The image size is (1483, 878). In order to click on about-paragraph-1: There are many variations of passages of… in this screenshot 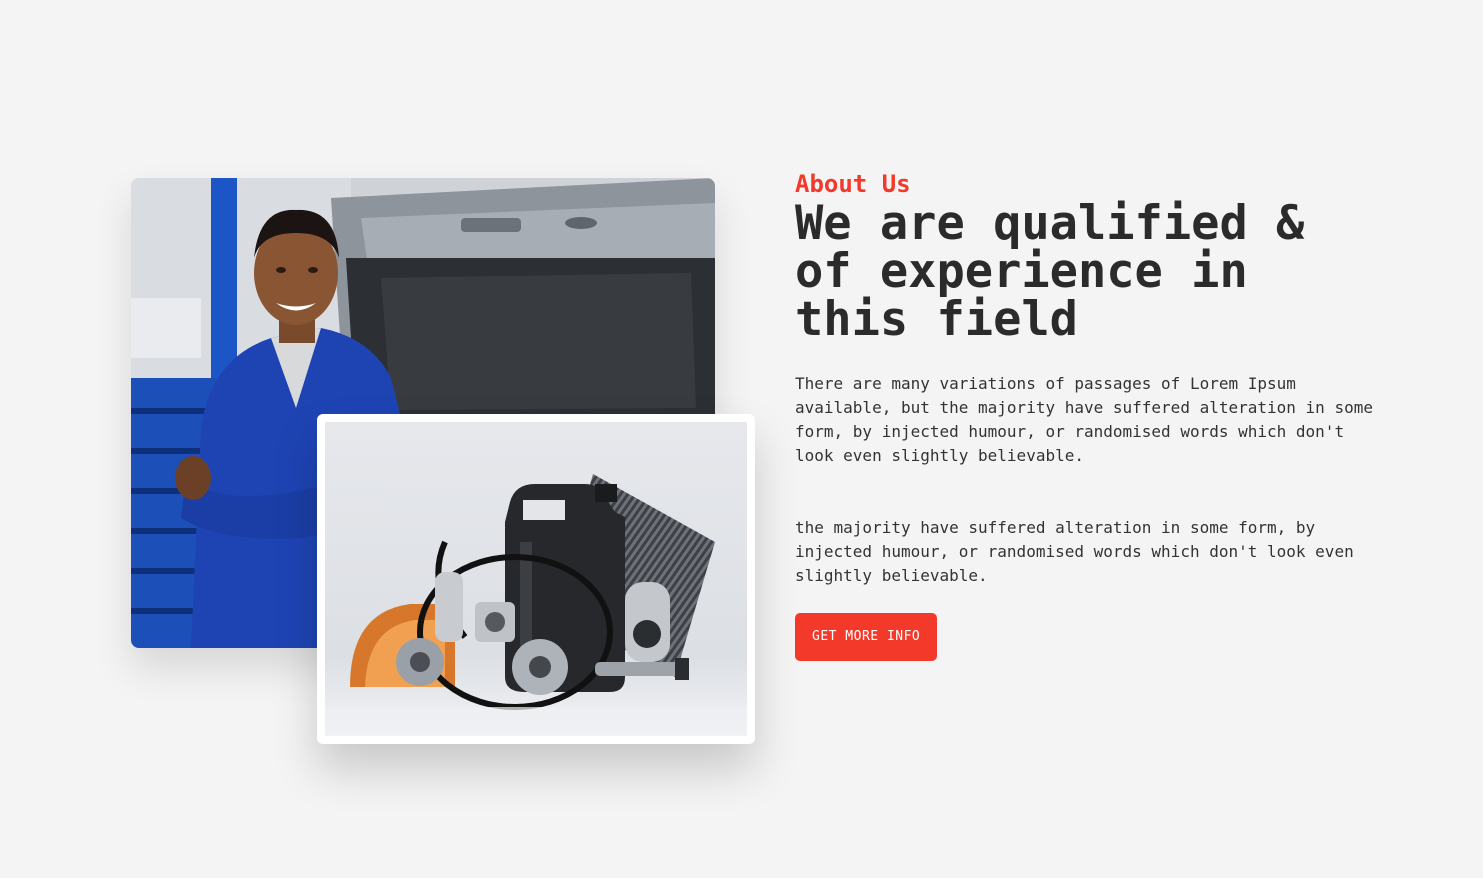, I will do `click(1084, 419)`.